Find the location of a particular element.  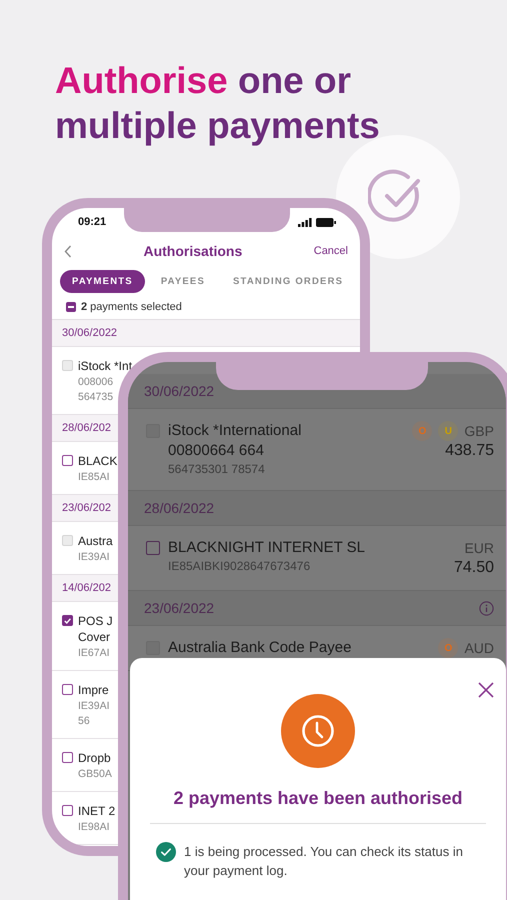

payee-name: Dropb is located at coordinates (95, 758).